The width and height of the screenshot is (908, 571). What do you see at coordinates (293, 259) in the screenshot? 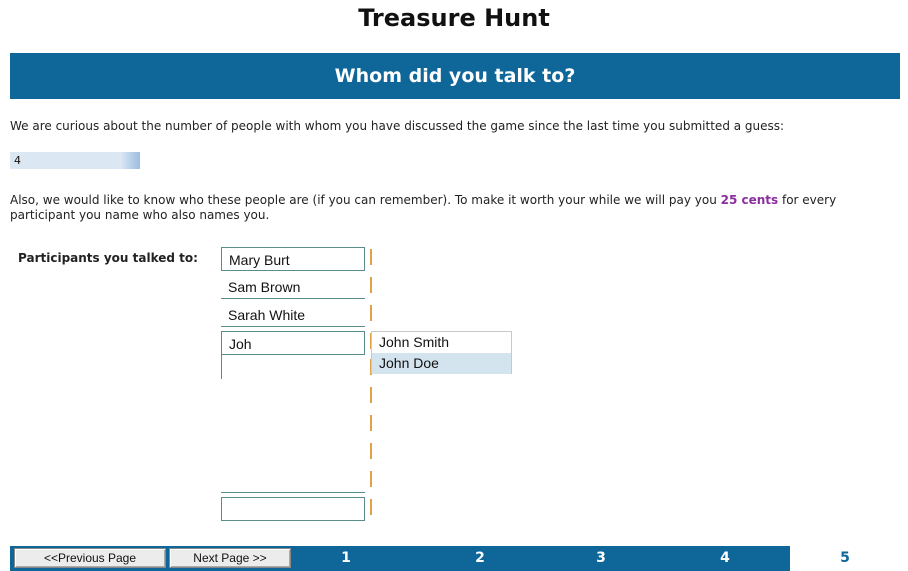
I see `participant-field-1: Mary Burt` at bounding box center [293, 259].